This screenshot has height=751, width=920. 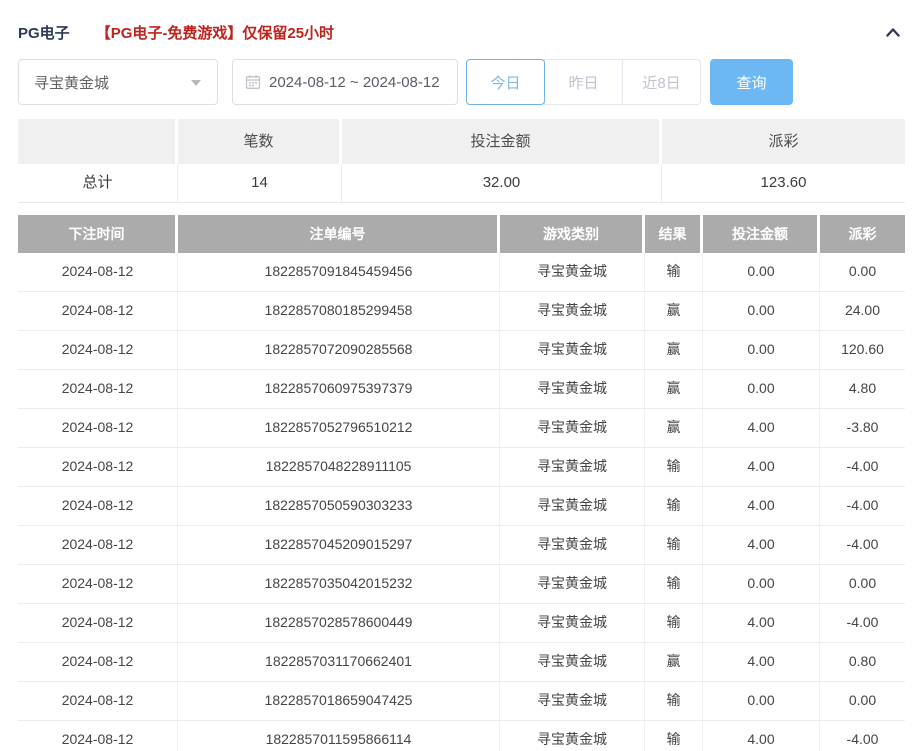 What do you see at coordinates (502, 183) in the screenshot?
I see `summary-total-bet: 32.00` at bounding box center [502, 183].